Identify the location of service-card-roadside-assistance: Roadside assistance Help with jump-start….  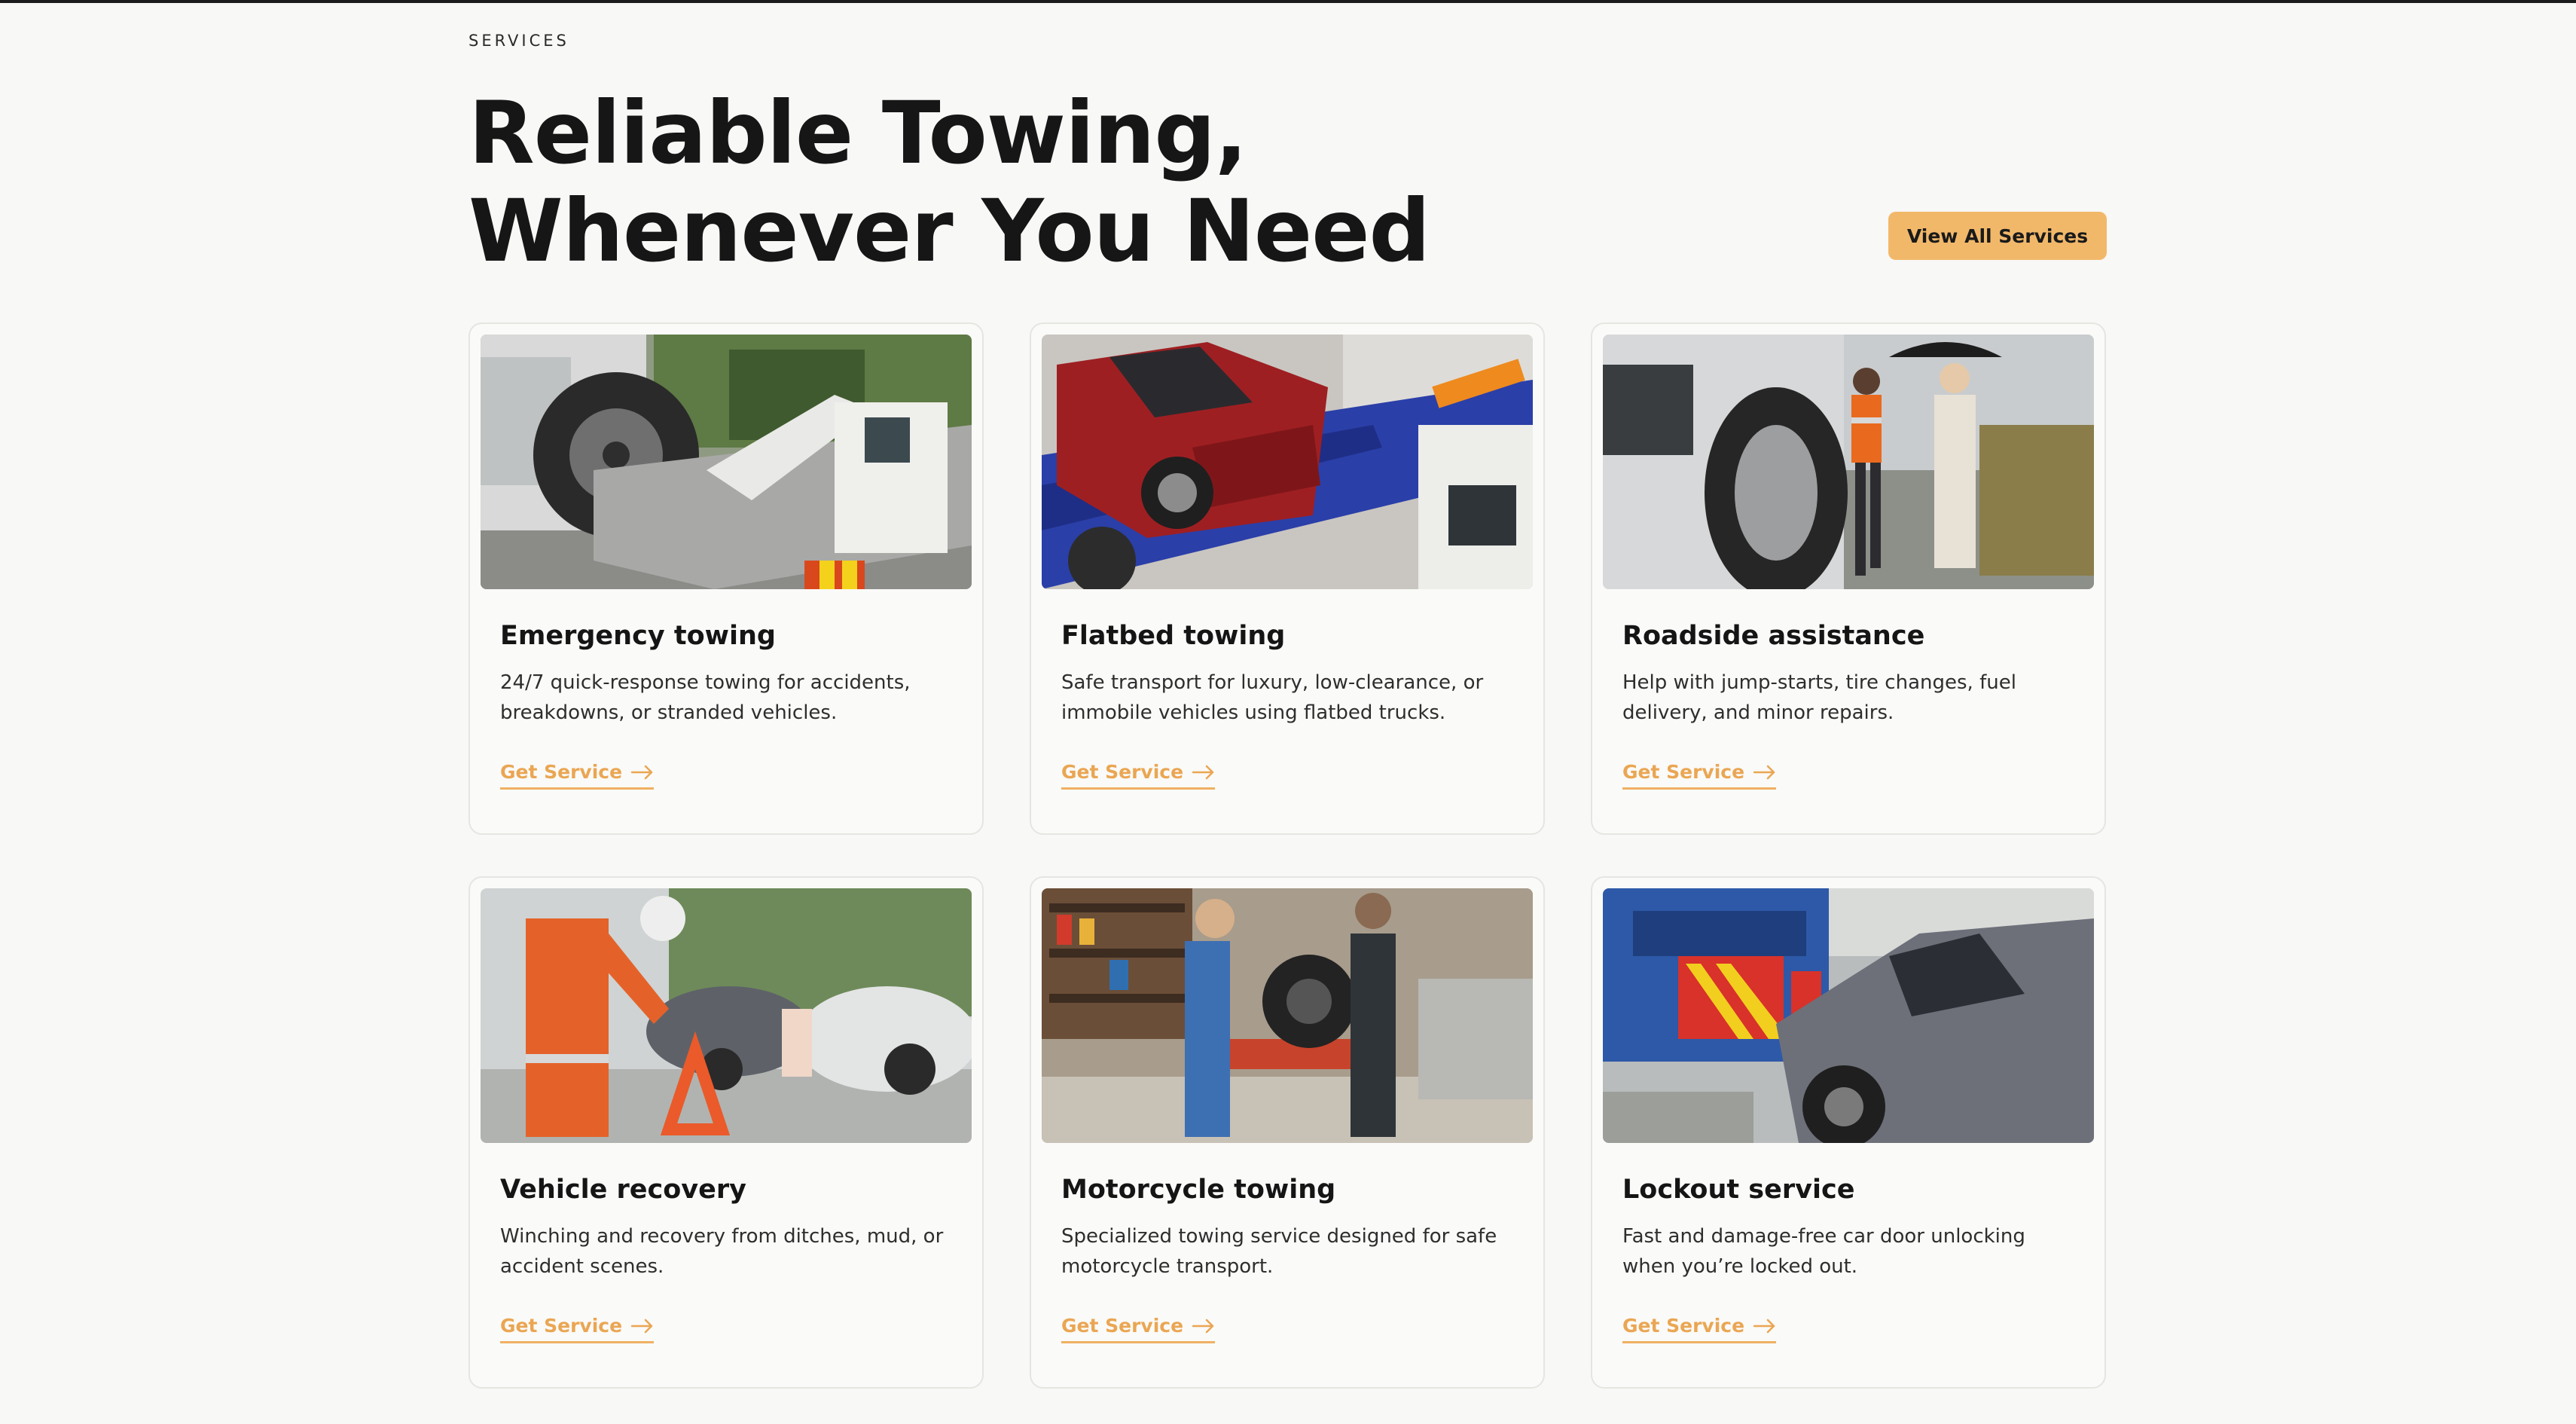
(1849, 578).